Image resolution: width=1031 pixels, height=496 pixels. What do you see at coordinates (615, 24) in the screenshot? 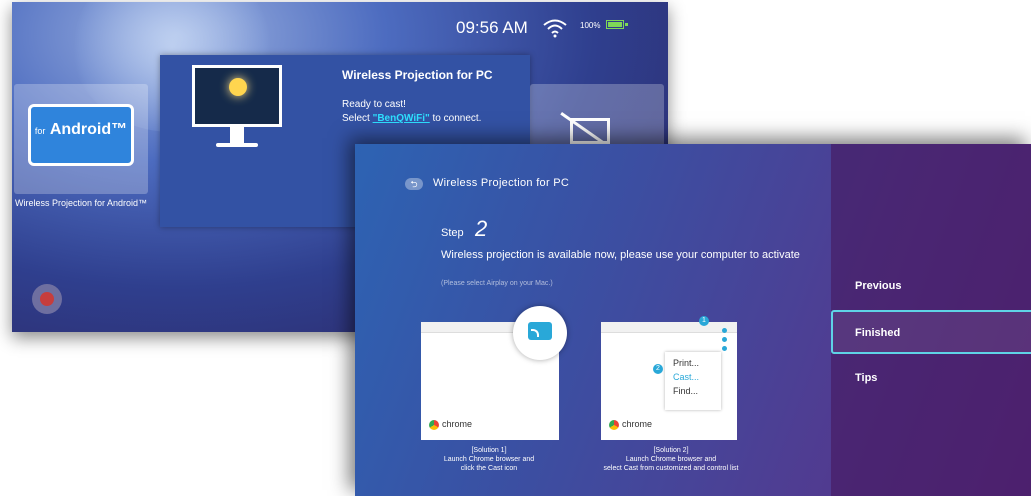
I see `battery-icon` at bounding box center [615, 24].